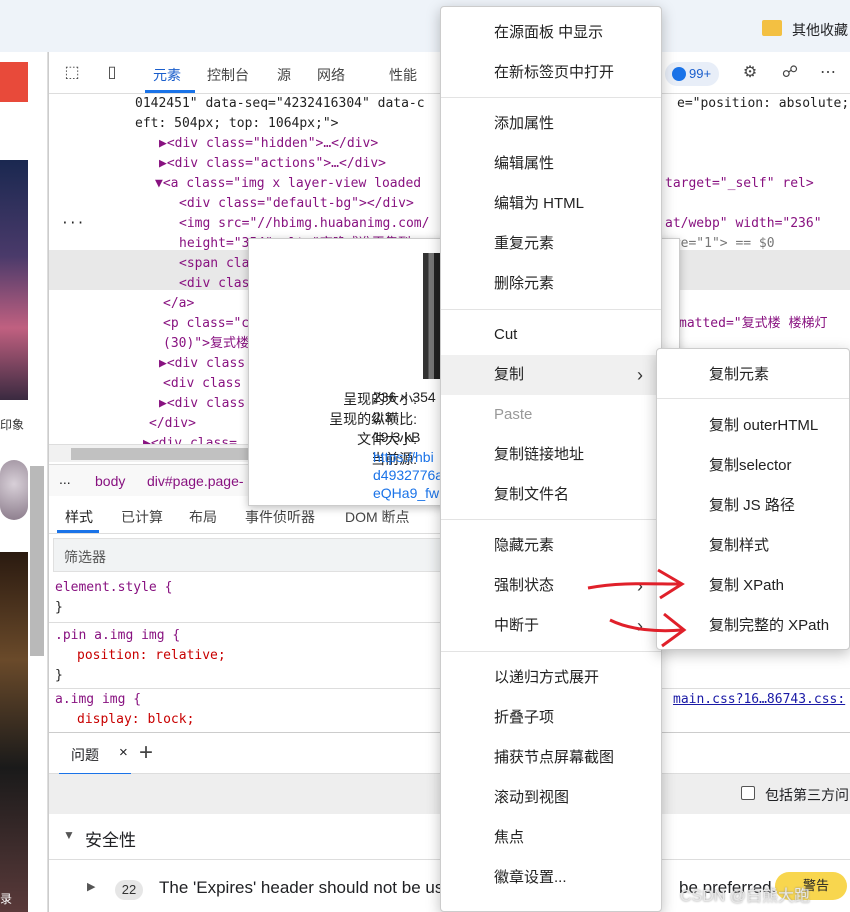  Describe the element at coordinates (748, 793) in the screenshot. I see `third-party-checkbox` at that location.